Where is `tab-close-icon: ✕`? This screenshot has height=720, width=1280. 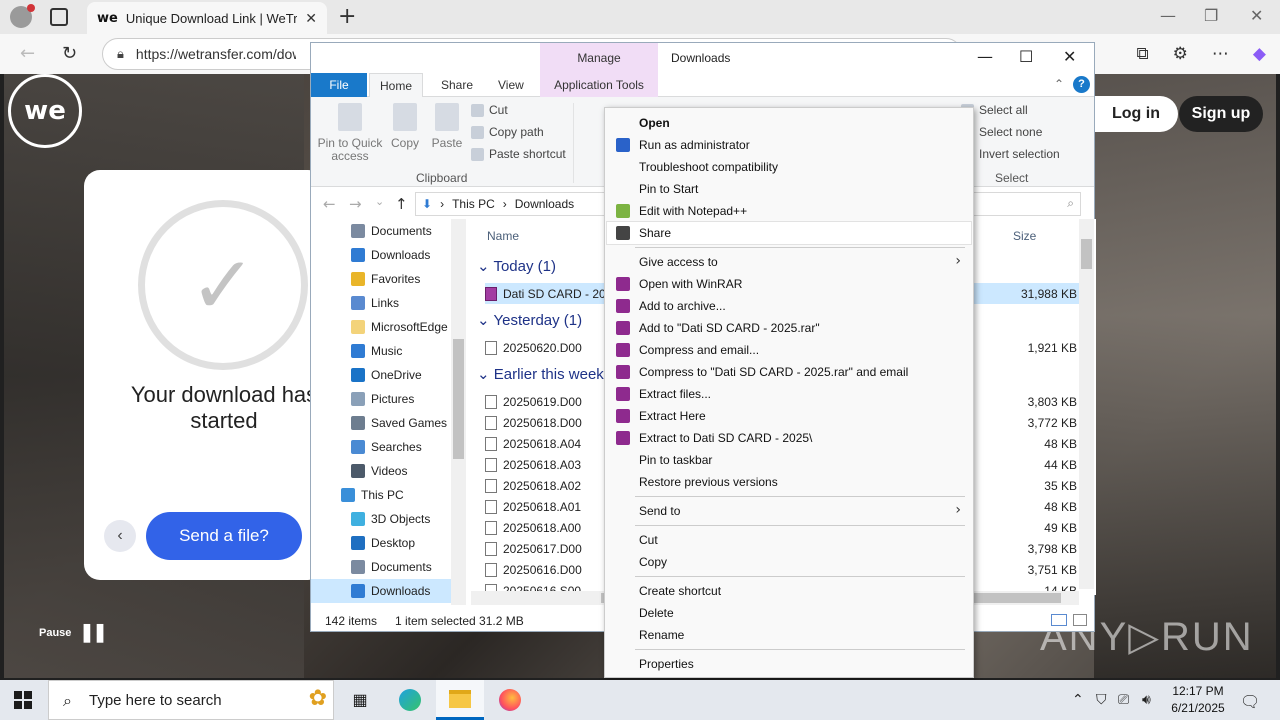
tab-close-icon: ✕ is located at coordinates (311, 18).